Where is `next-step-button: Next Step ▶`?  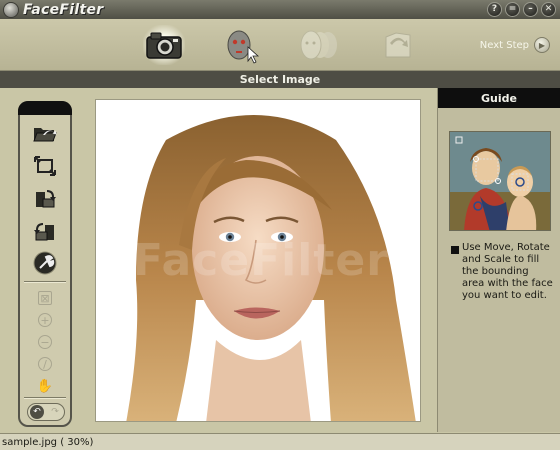
next-step-button: Next Step ▶ is located at coordinates (515, 45).